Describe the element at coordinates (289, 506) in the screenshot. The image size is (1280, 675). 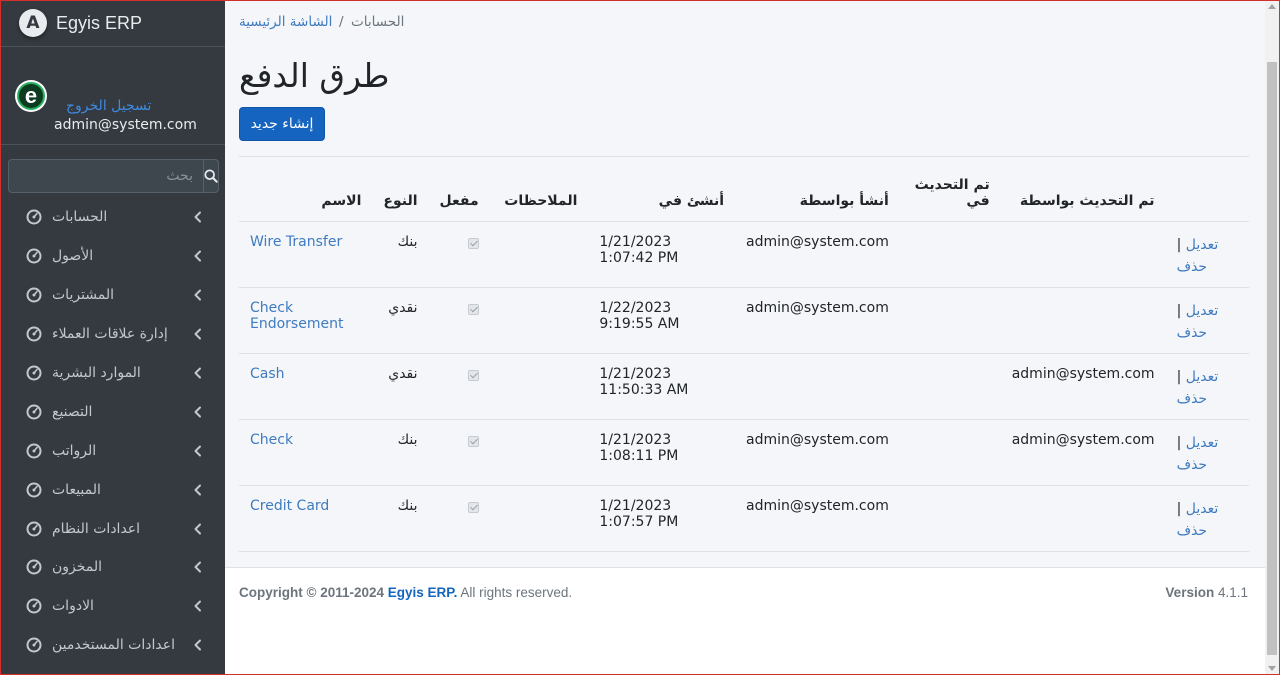
I see `payment-method-link: Credit Card` at that location.